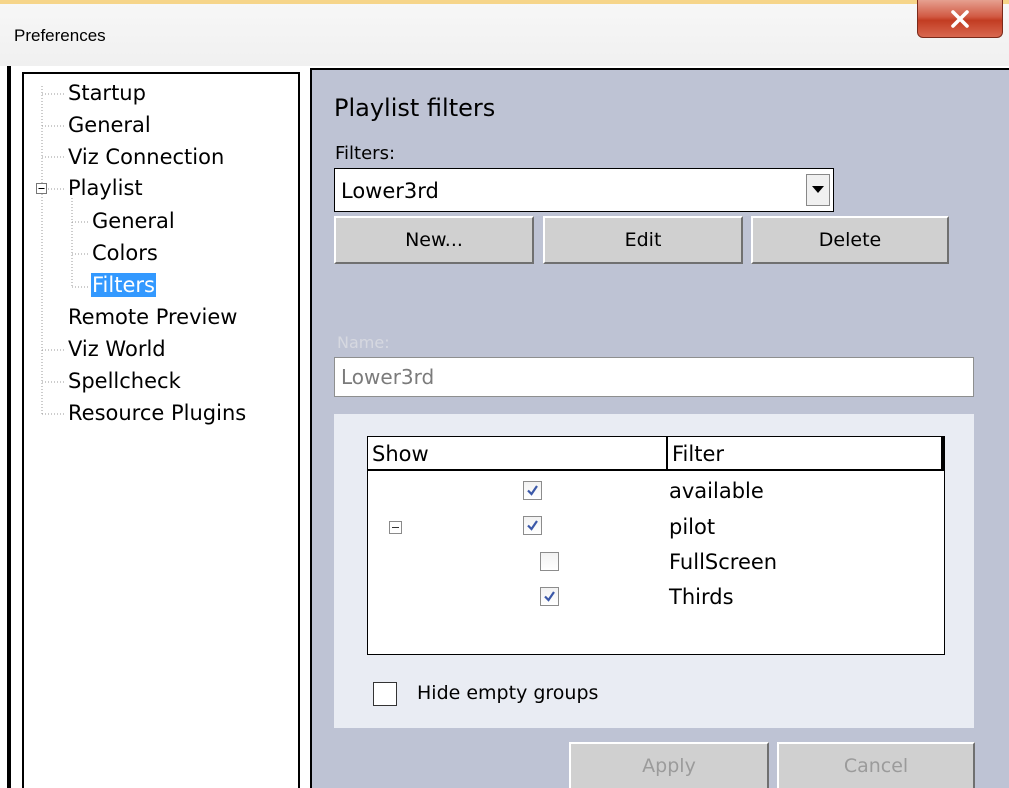  What do you see at coordinates (125, 253) in the screenshot?
I see `tree-item-playlist-colors: Colors` at bounding box center [125, 253].